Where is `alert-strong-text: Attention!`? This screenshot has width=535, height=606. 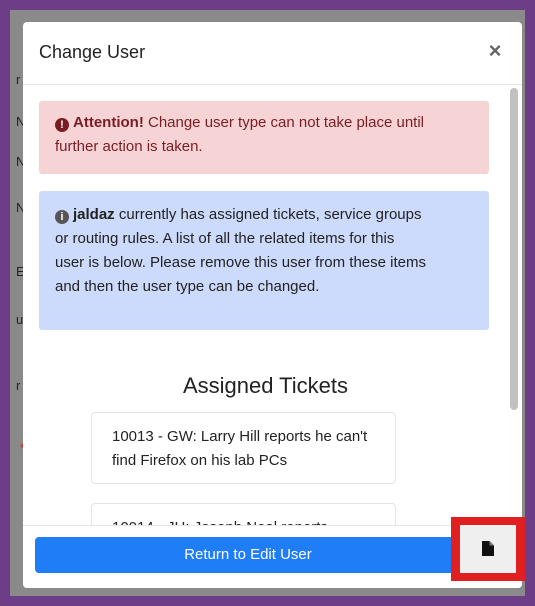 alert-strong-text: Attention! is located at coordinates (108, 122).